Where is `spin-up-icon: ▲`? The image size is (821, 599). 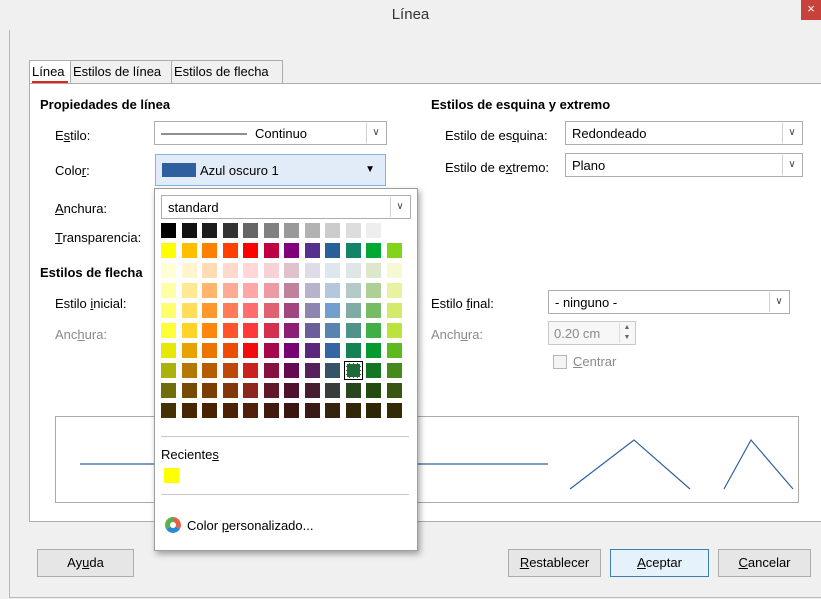
spin-up-icon: ▲ is located at coordinates (626, 328).